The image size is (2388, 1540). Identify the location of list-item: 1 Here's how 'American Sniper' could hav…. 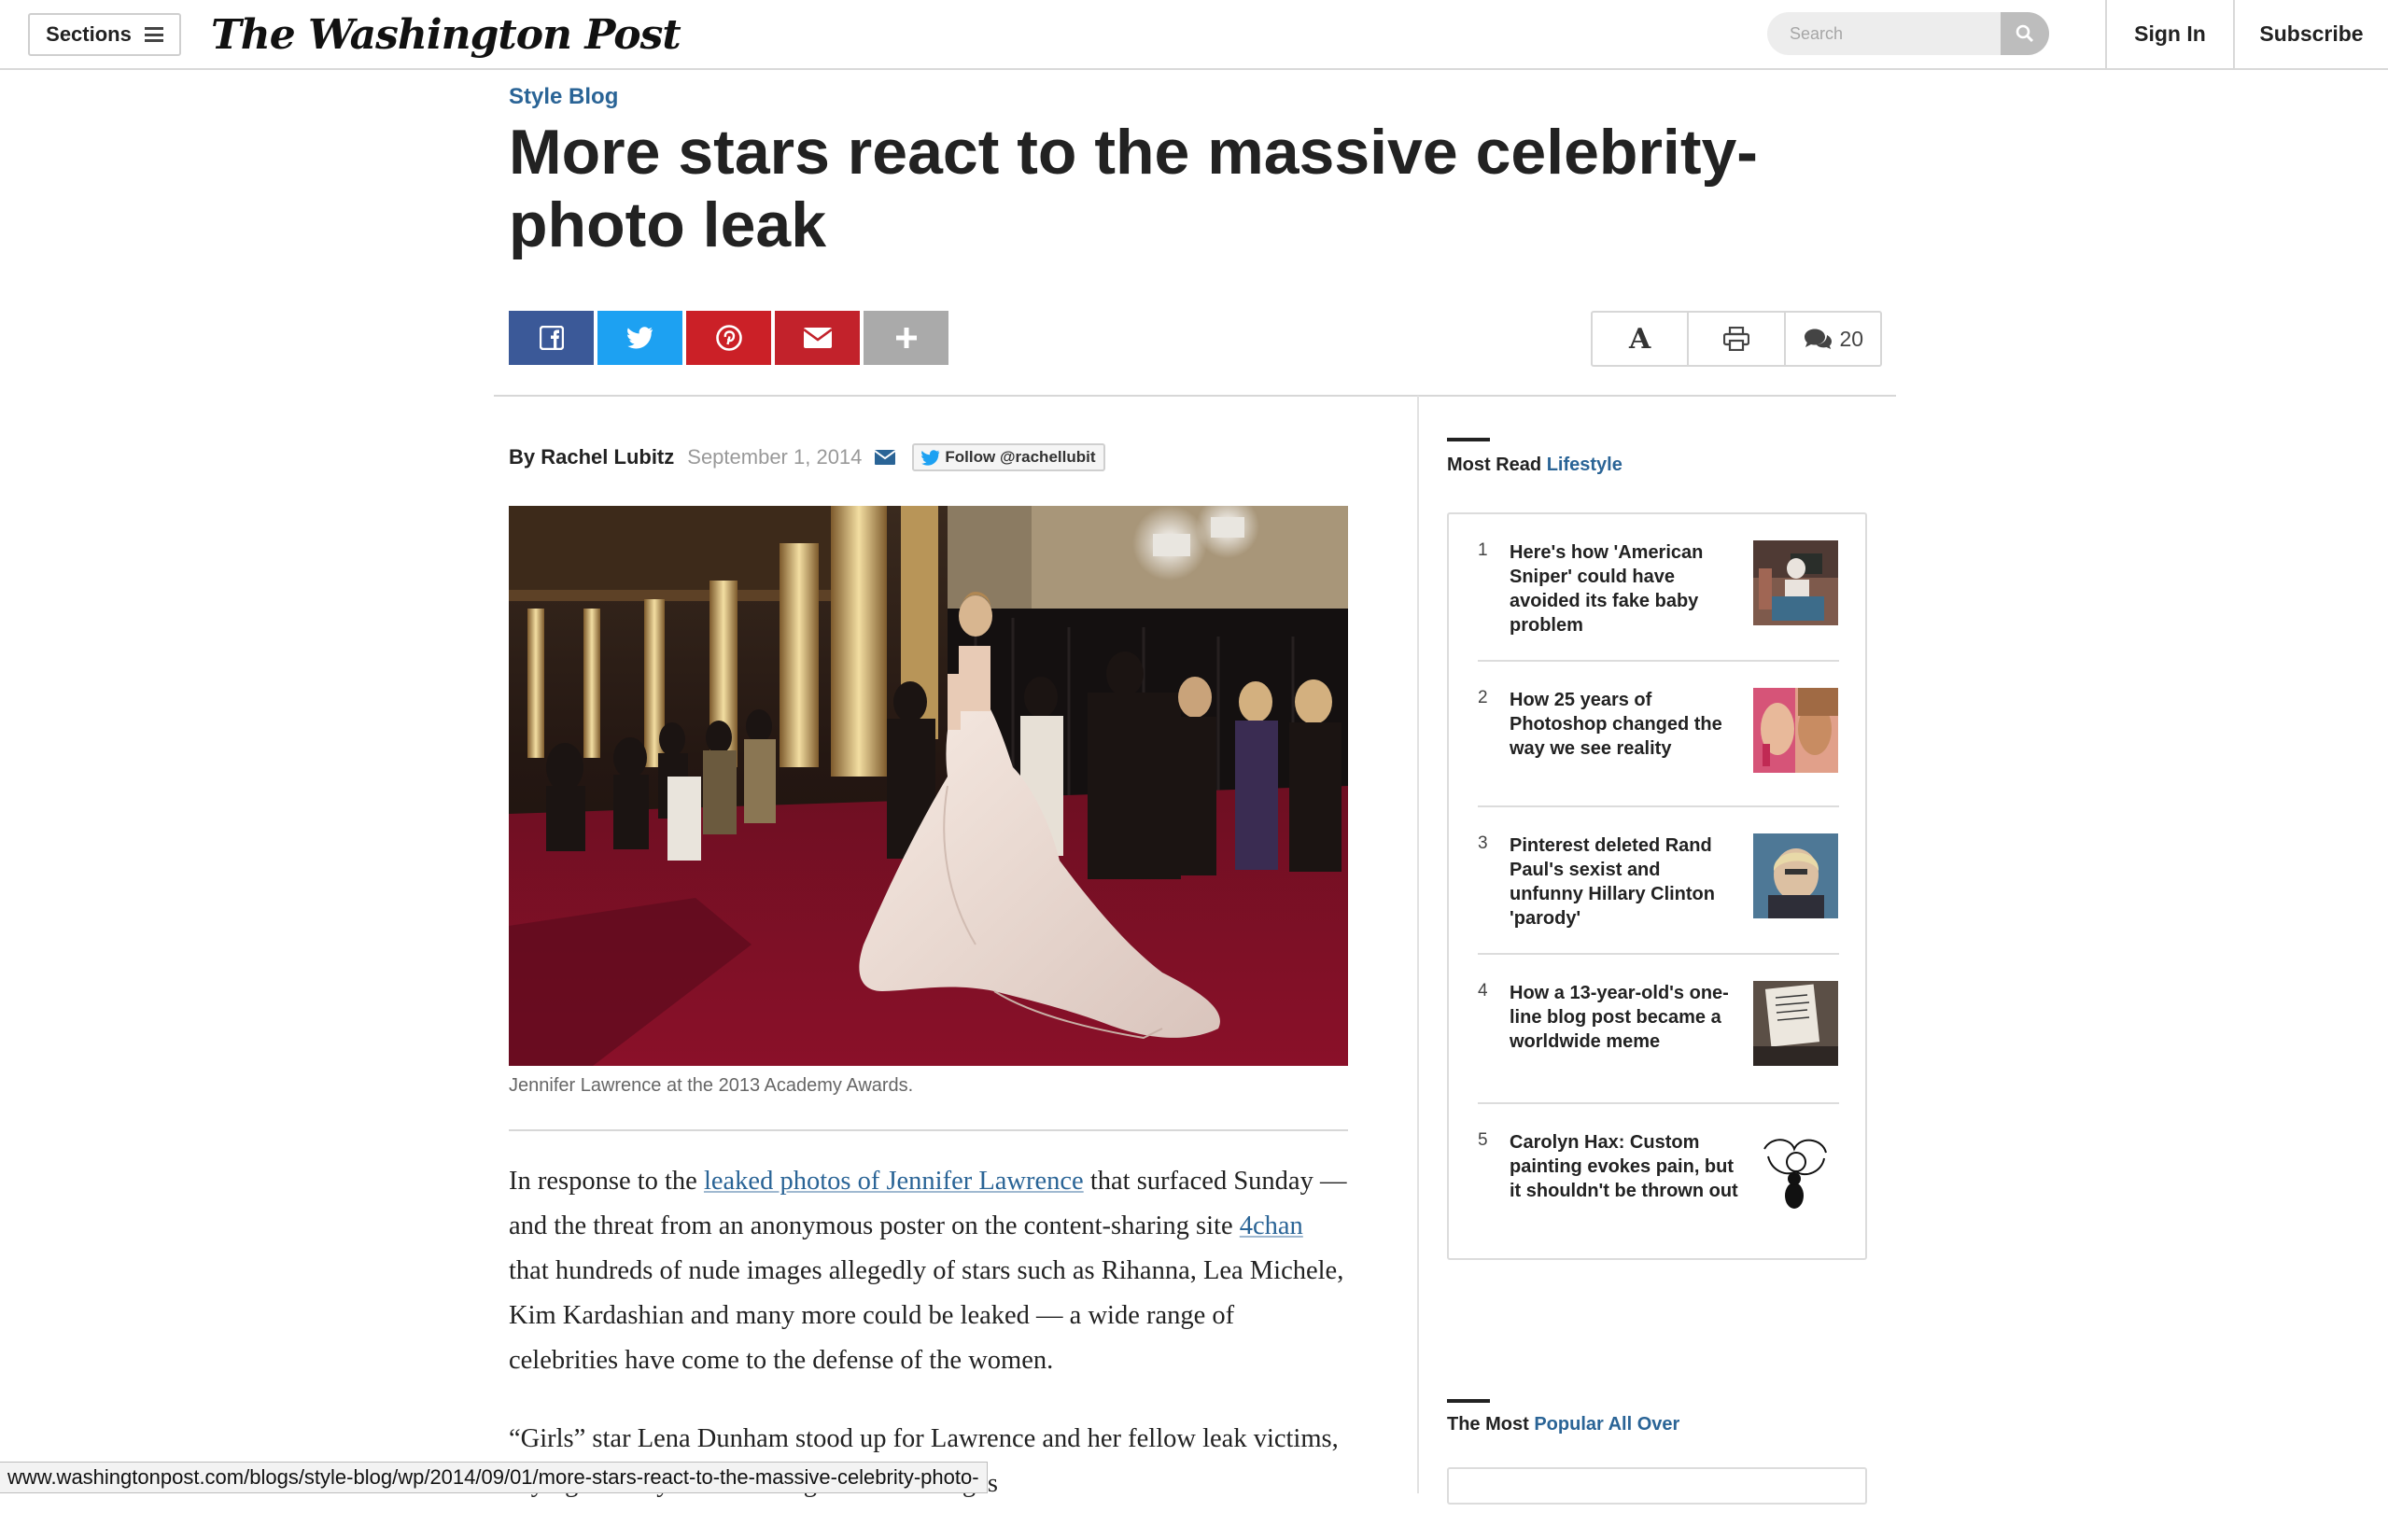
(1658, 588).